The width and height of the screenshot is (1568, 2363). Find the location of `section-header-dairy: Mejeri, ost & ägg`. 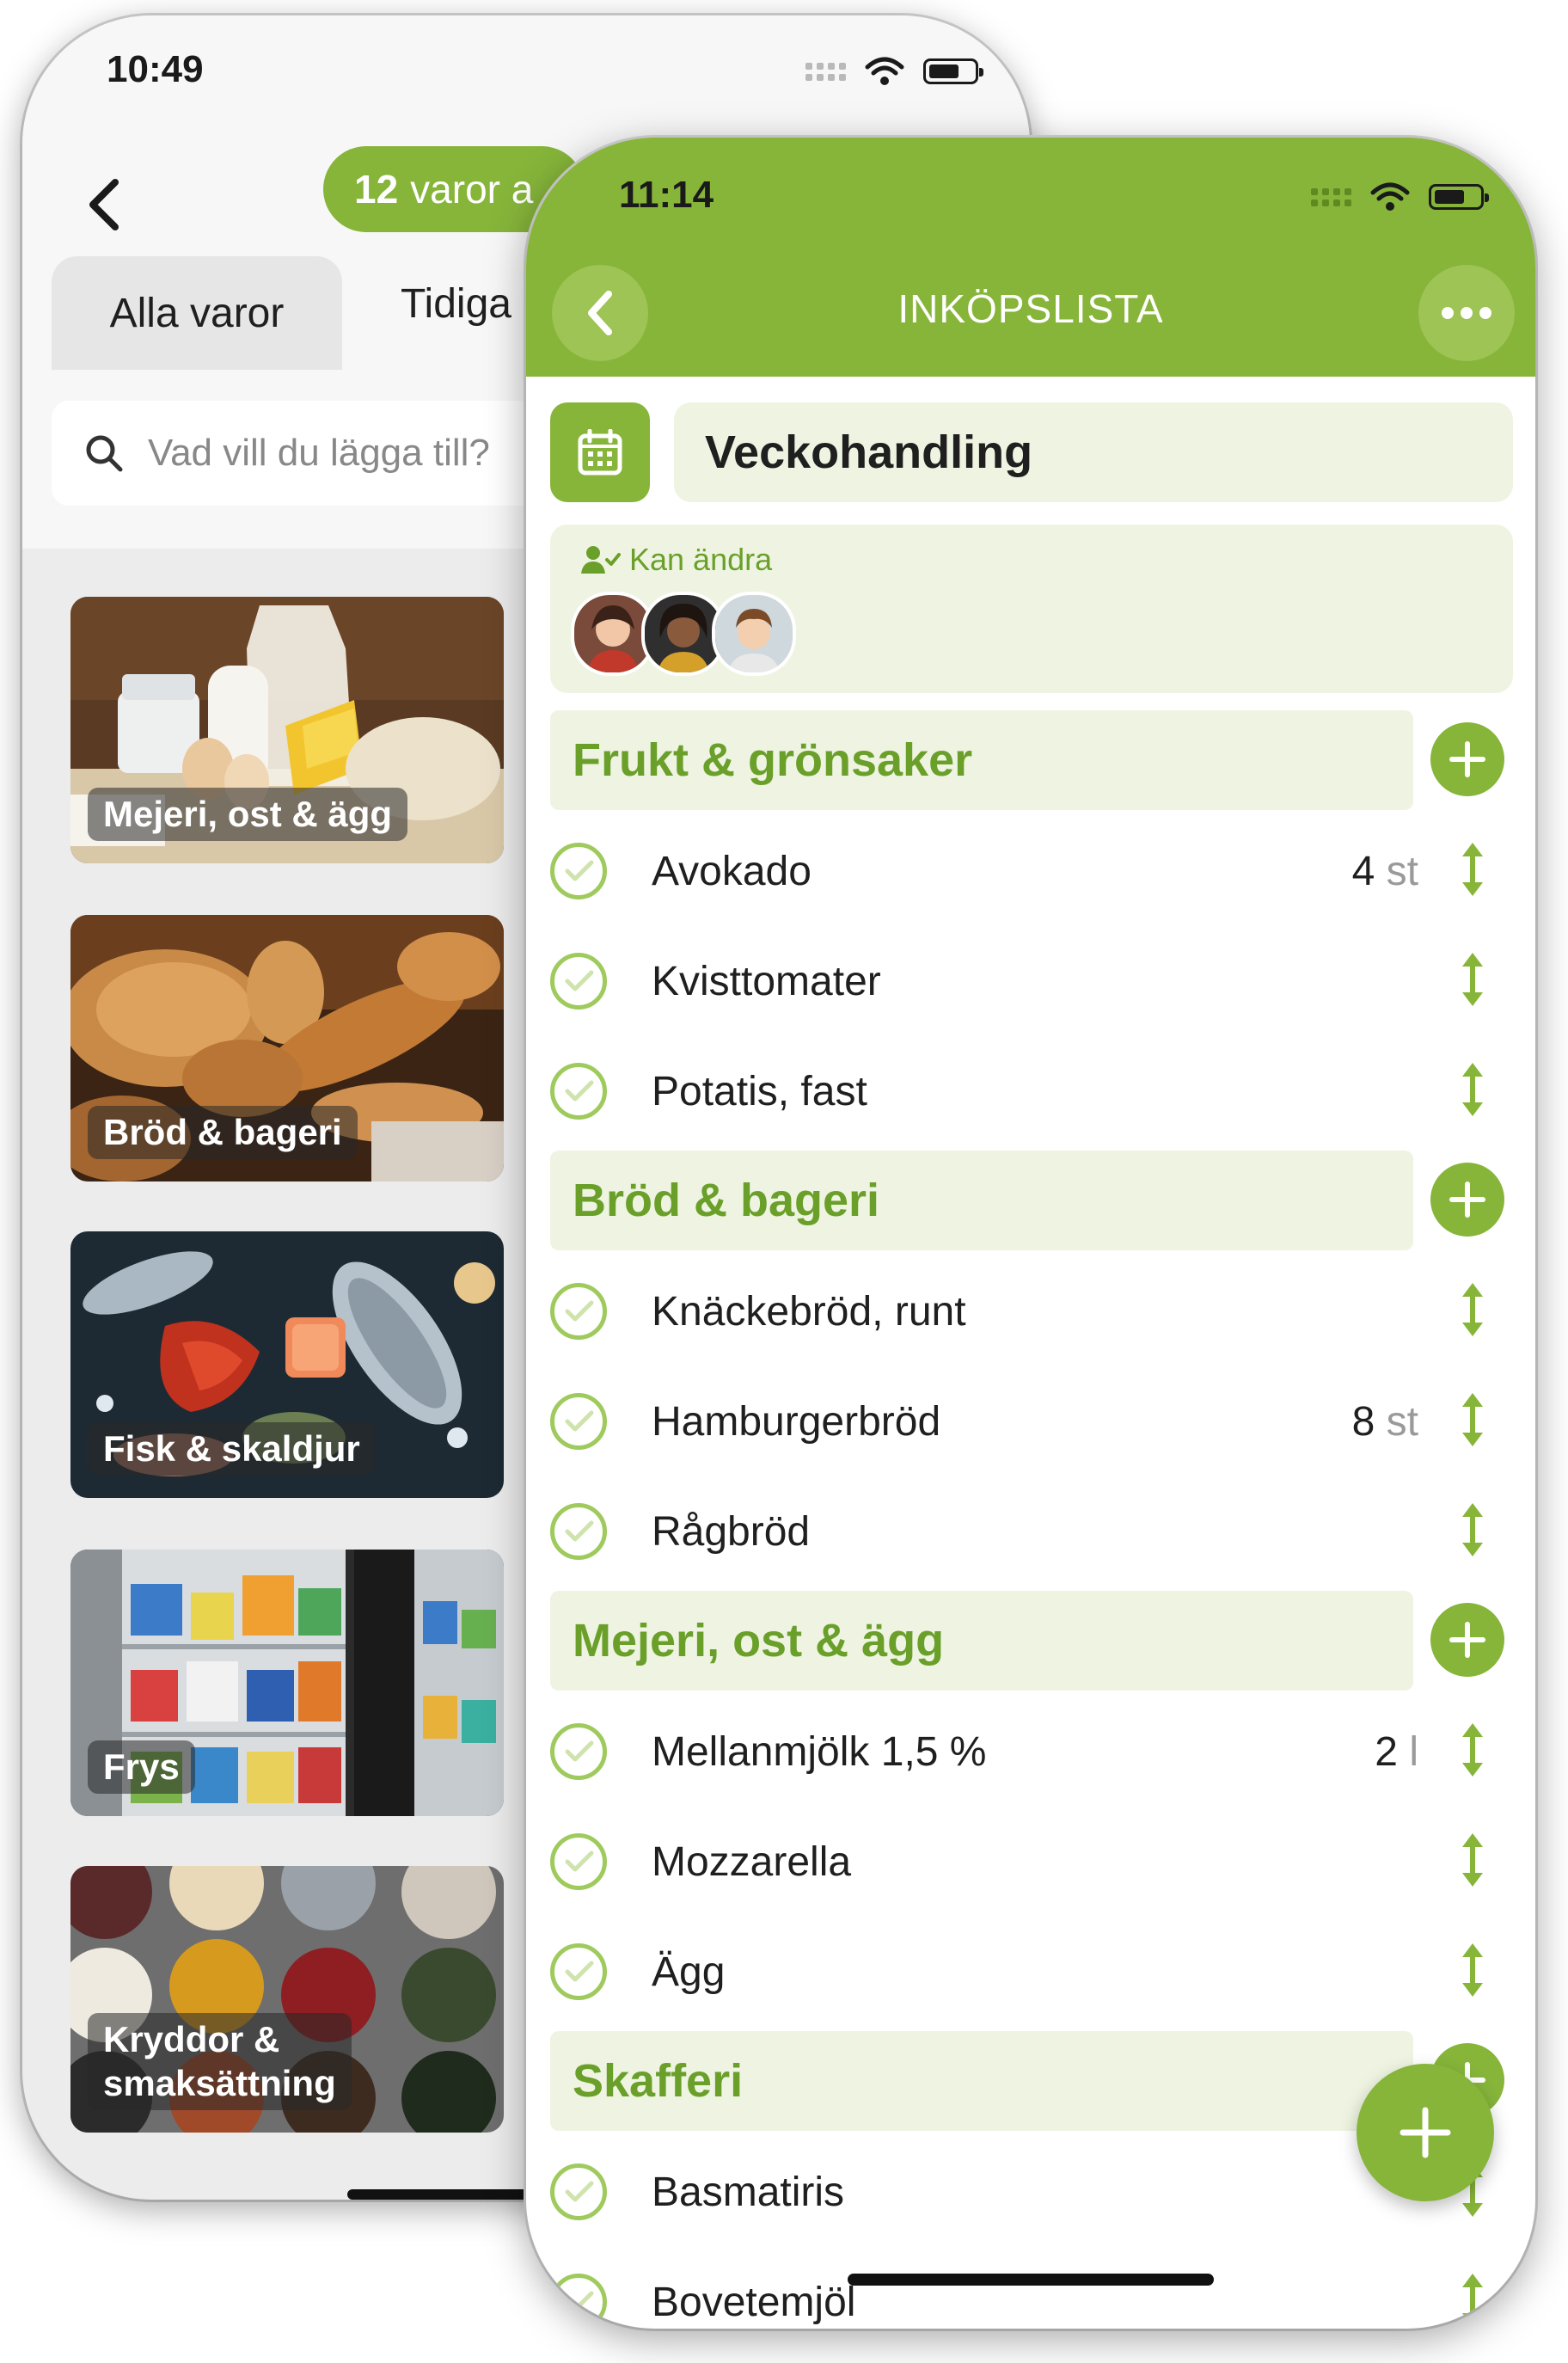

section-header-dairy: Mejeri, ost & ägg is located at coordinates (981, 1641).